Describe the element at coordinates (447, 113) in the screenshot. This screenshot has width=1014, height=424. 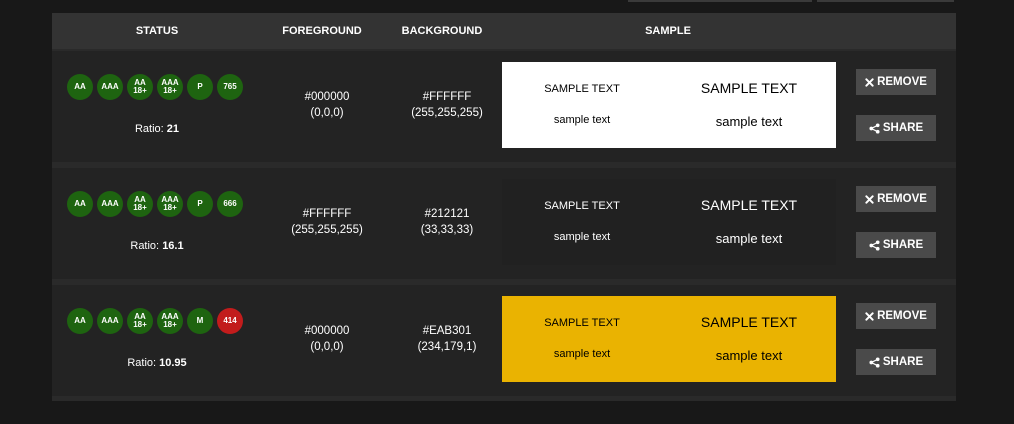
I see `background-rgb: (255,255,255)` at that location.